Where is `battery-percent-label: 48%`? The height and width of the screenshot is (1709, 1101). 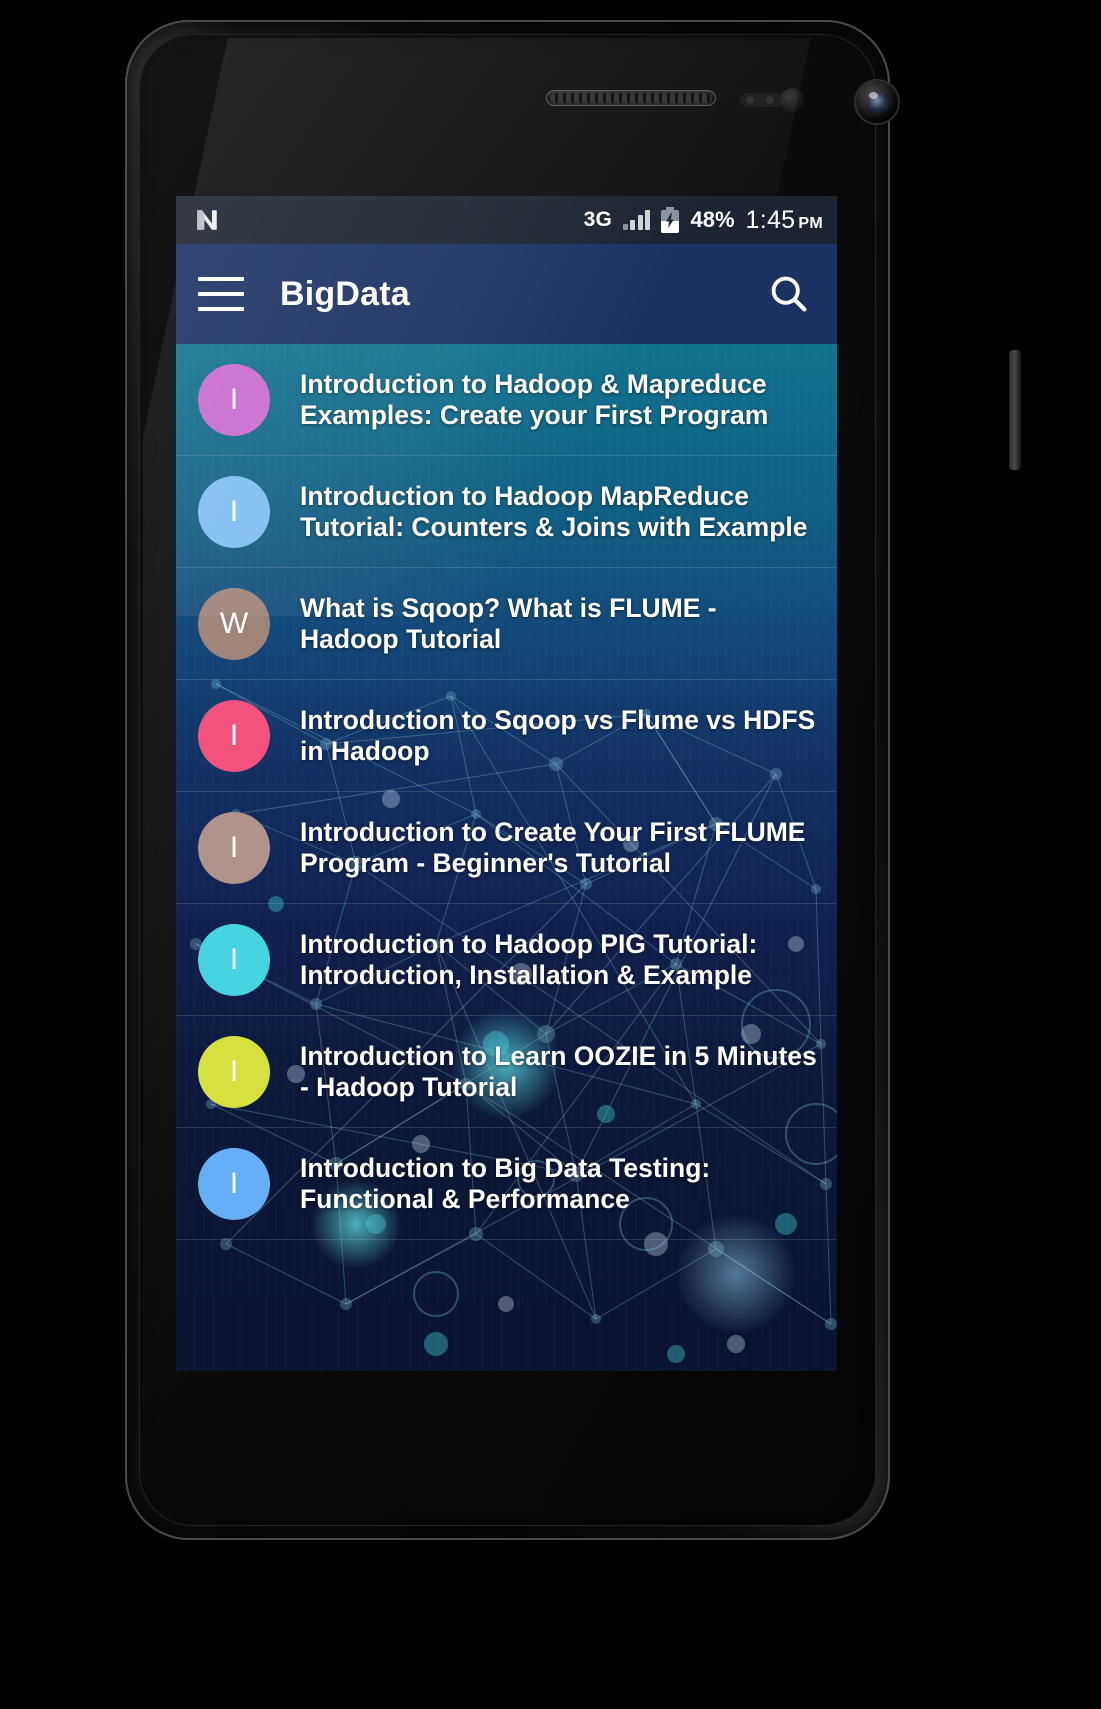 battery-percent-label: 48% is located at coordinates (712, 219).